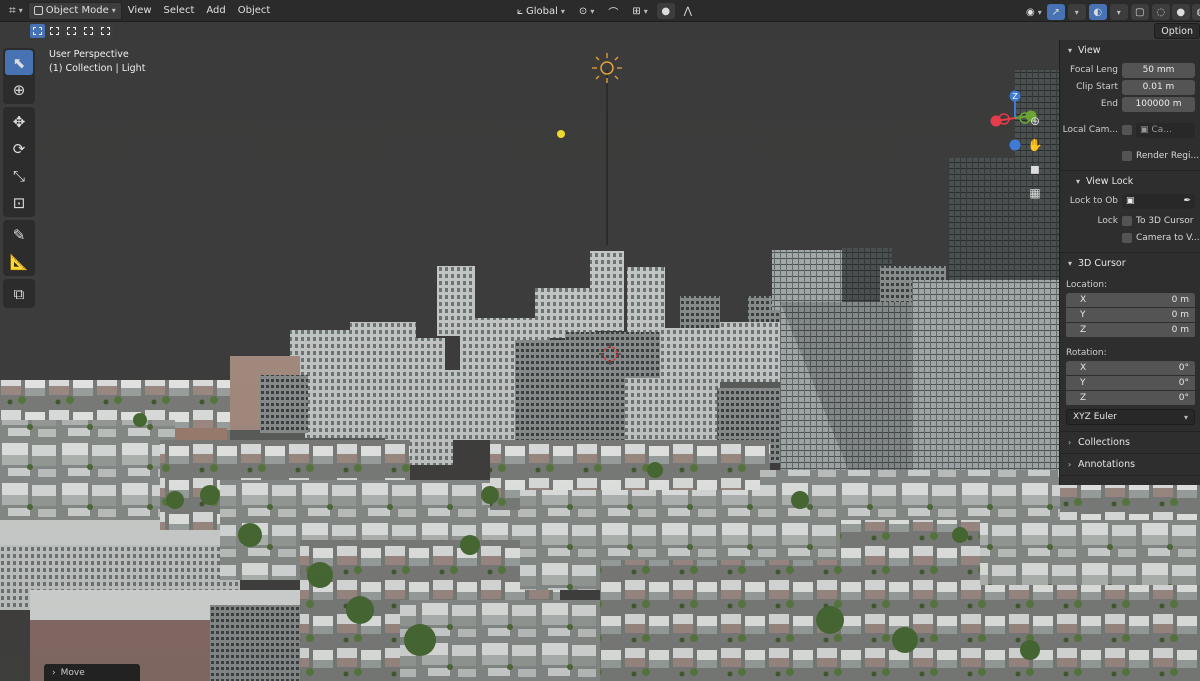 The image size is (1200, 681). Describe the element at coordinates (1087, 285) in the screenshot. I see `location-label: Location:` at that location.